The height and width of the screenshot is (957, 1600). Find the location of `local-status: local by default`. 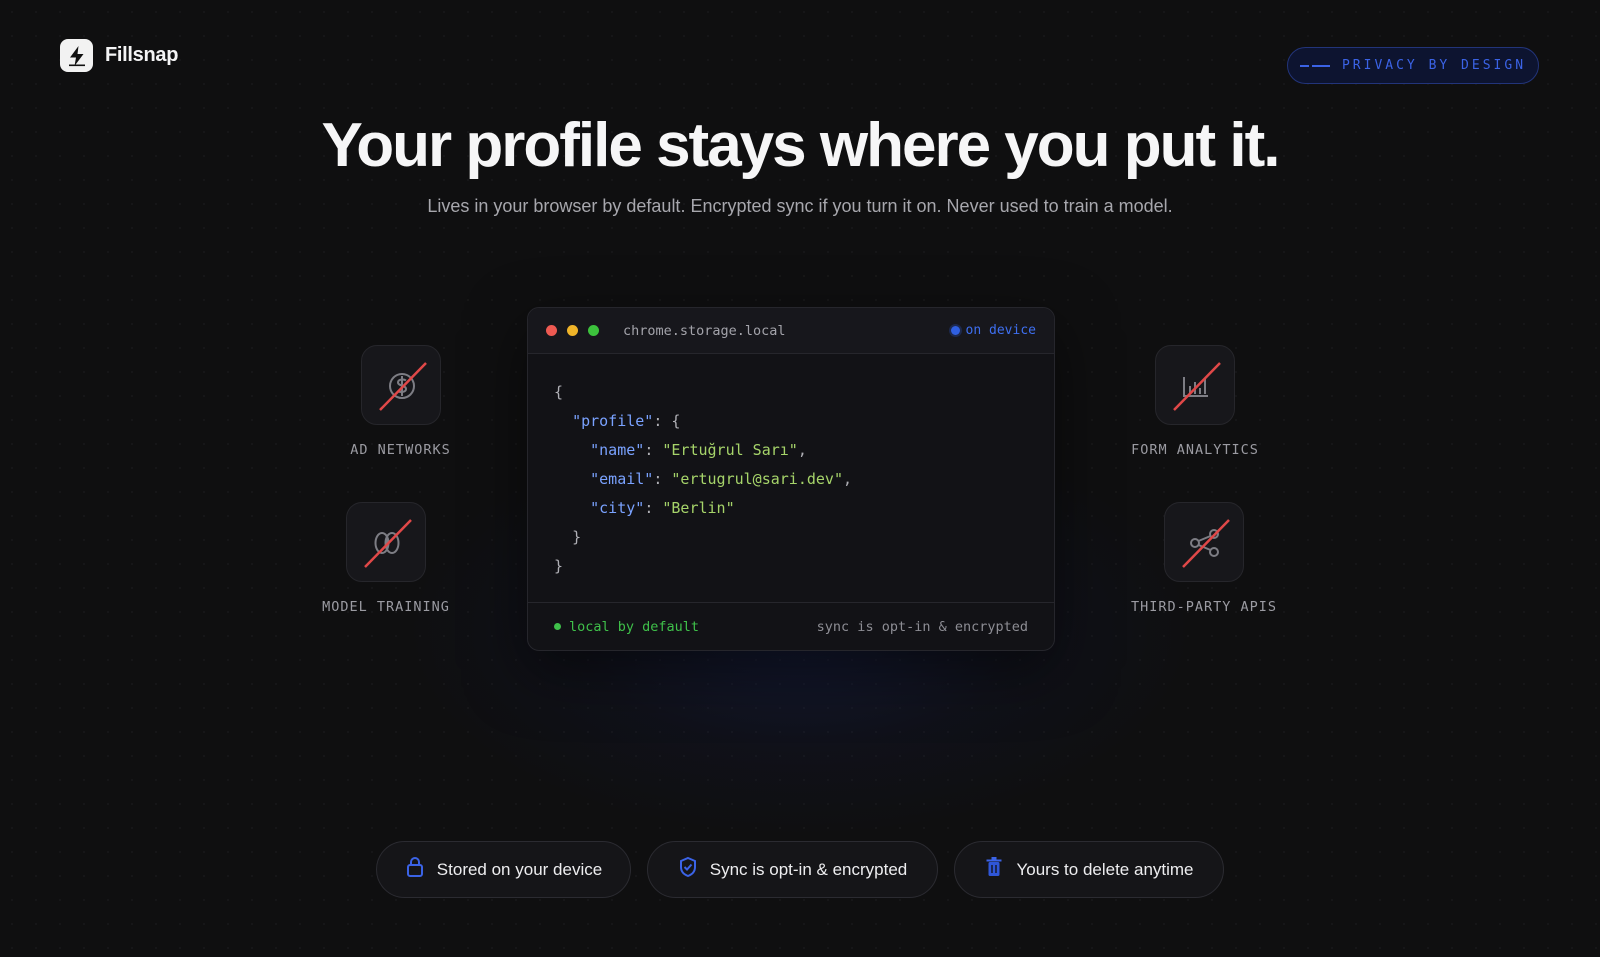

local-status: local by default is located at coordinates (626, 627).